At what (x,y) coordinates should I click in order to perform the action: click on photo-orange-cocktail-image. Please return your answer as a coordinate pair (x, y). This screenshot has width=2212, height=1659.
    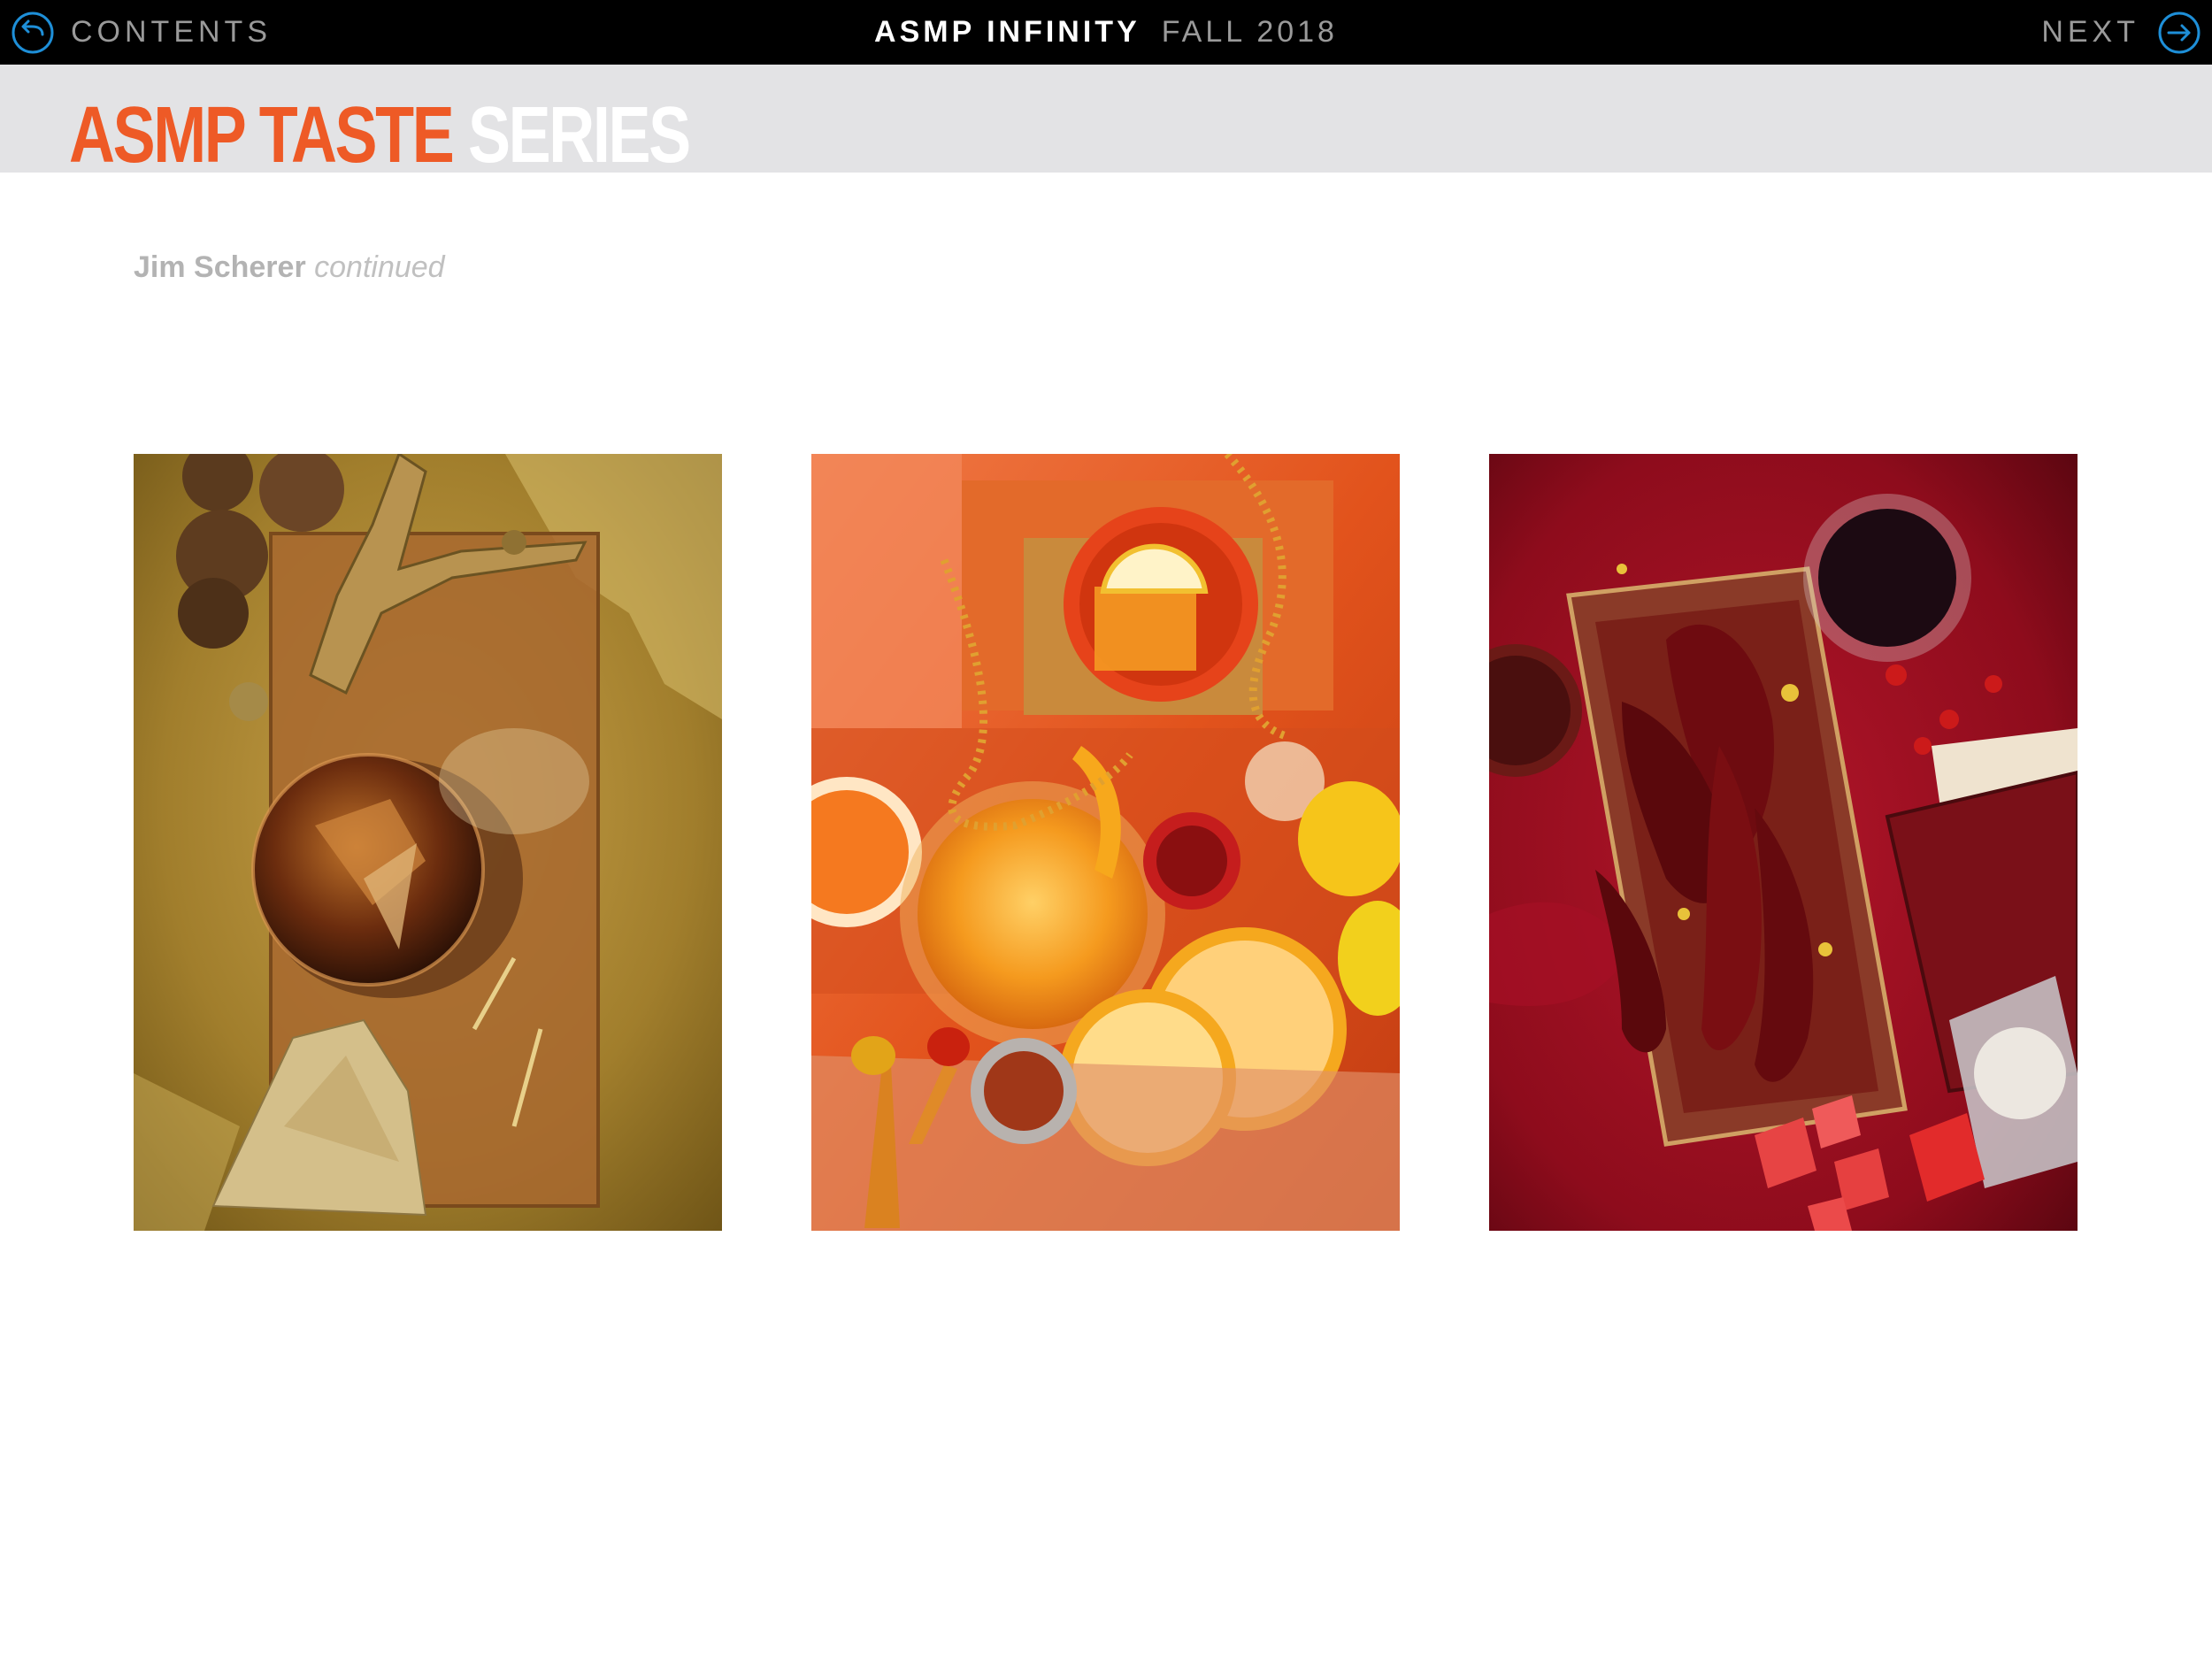
    Looking at the image, I should click on (1106, 843).